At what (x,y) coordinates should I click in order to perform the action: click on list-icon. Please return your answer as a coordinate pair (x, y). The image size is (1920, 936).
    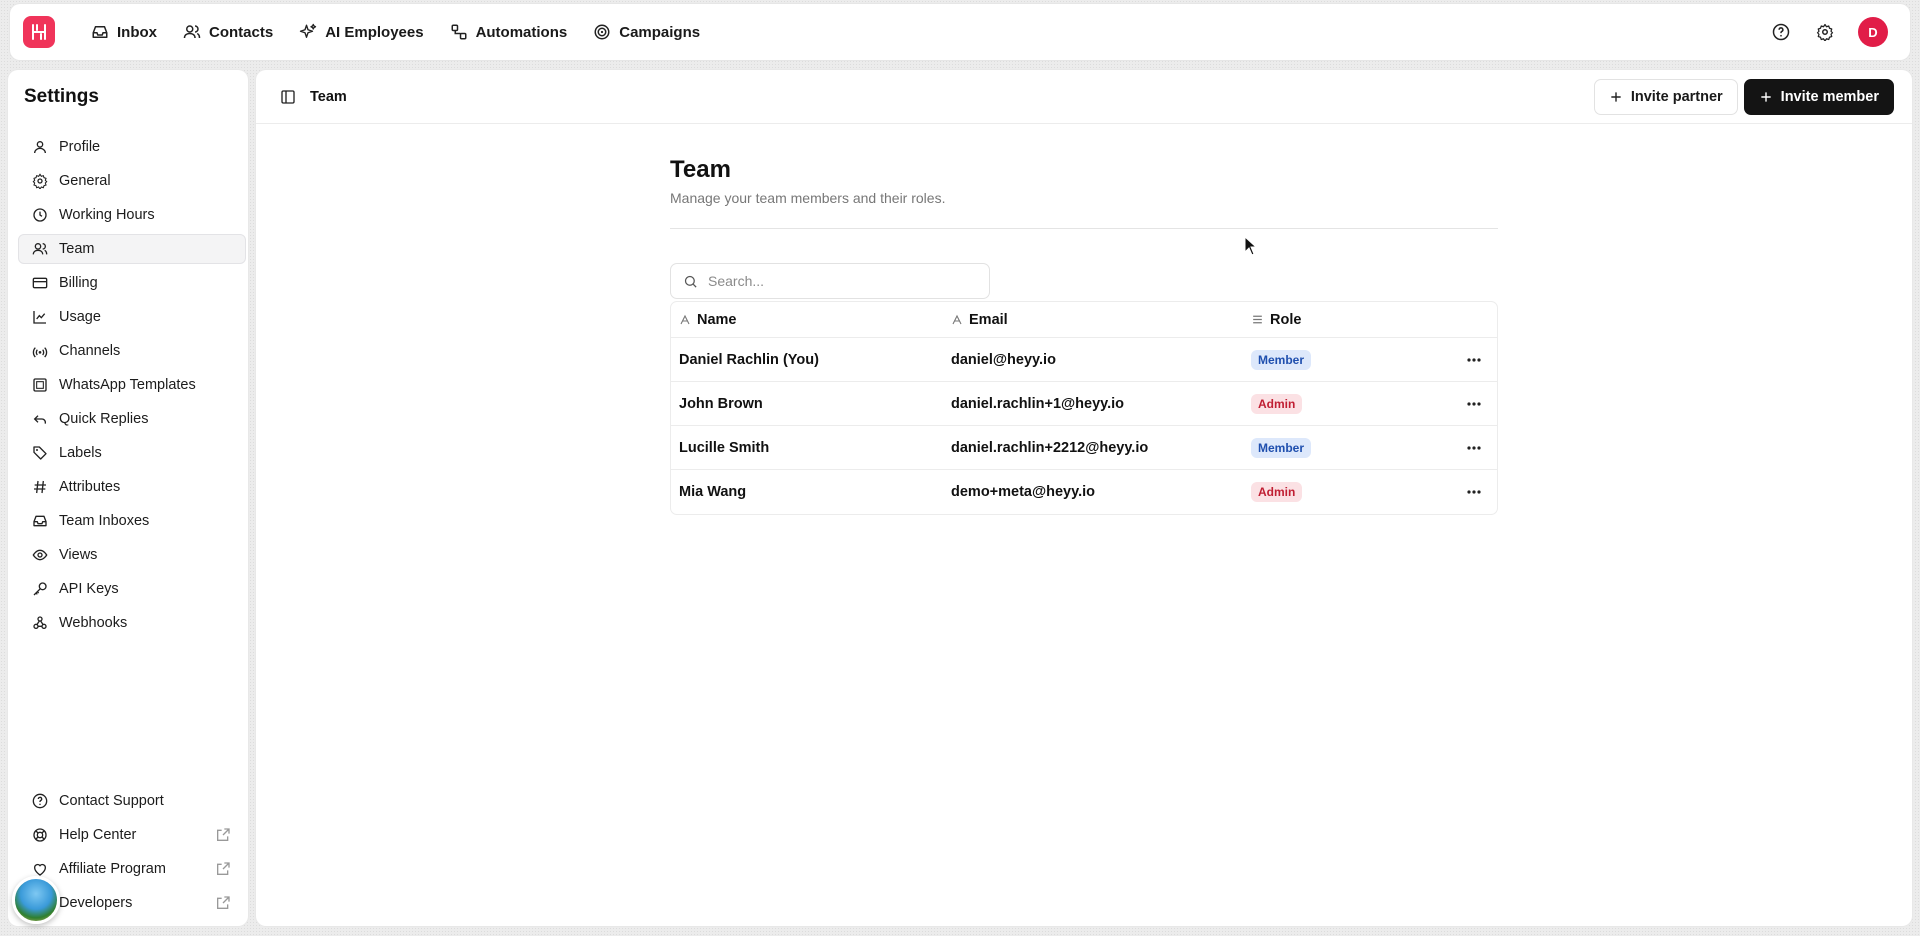
    Looking at the image, I should click on (1257, 319).